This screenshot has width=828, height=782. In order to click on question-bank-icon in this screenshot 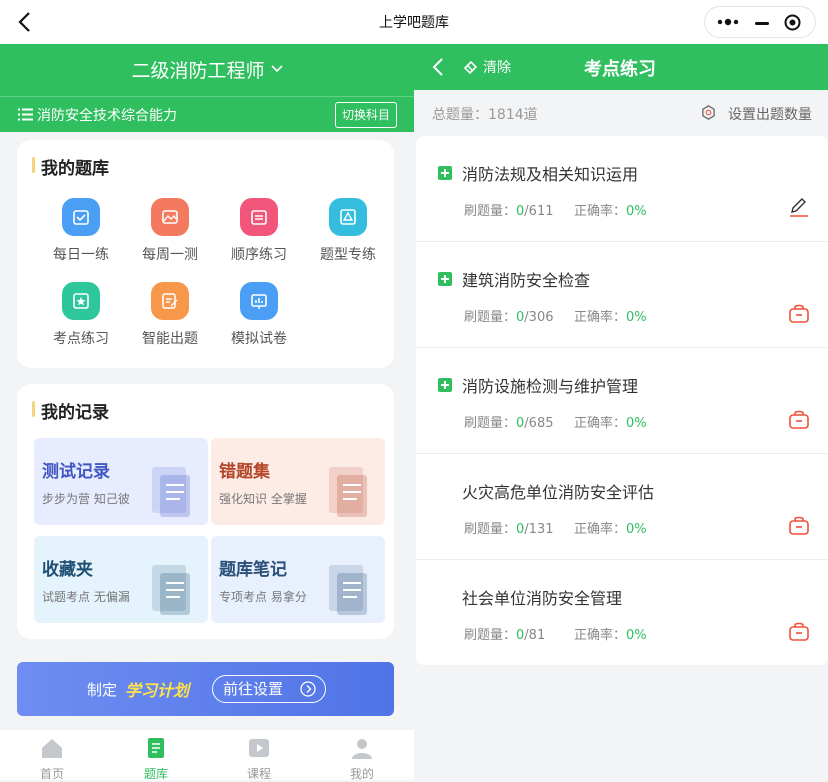, I will do `click(156, 748)`.